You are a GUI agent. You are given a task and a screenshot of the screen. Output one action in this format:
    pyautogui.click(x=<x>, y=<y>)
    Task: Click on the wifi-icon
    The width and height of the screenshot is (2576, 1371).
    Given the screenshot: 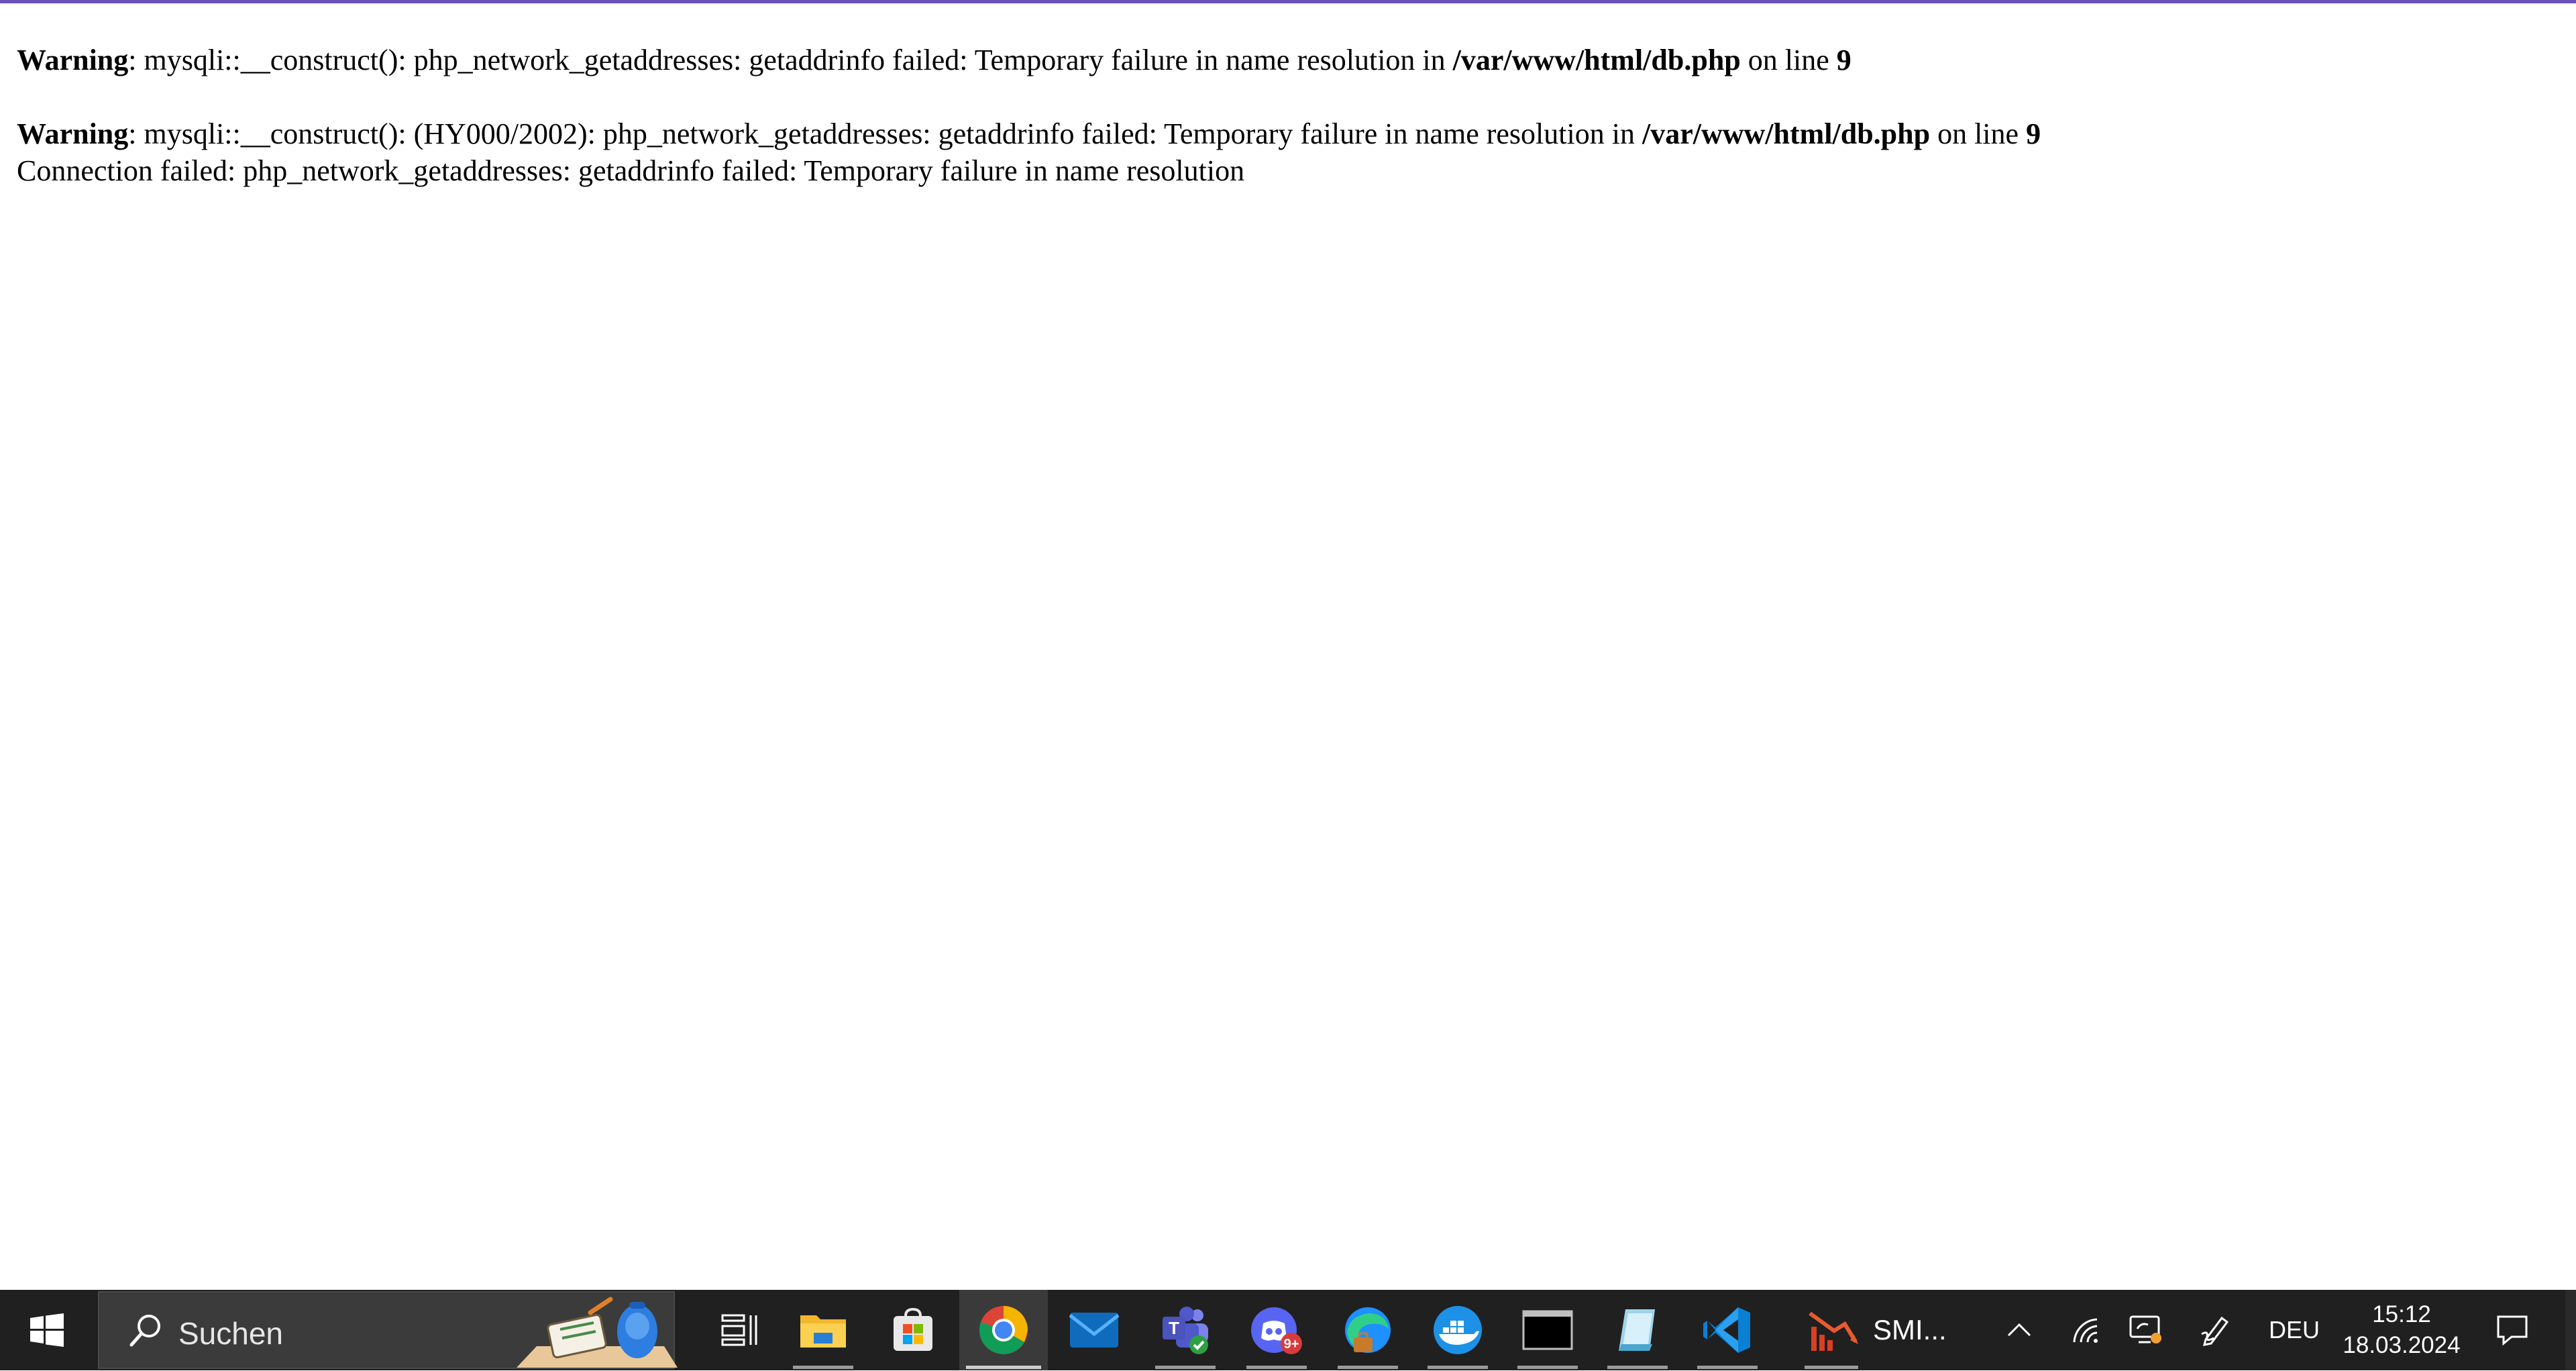 What is the action you would take?
    pyautogui.click(x=2085, y=1330)
    